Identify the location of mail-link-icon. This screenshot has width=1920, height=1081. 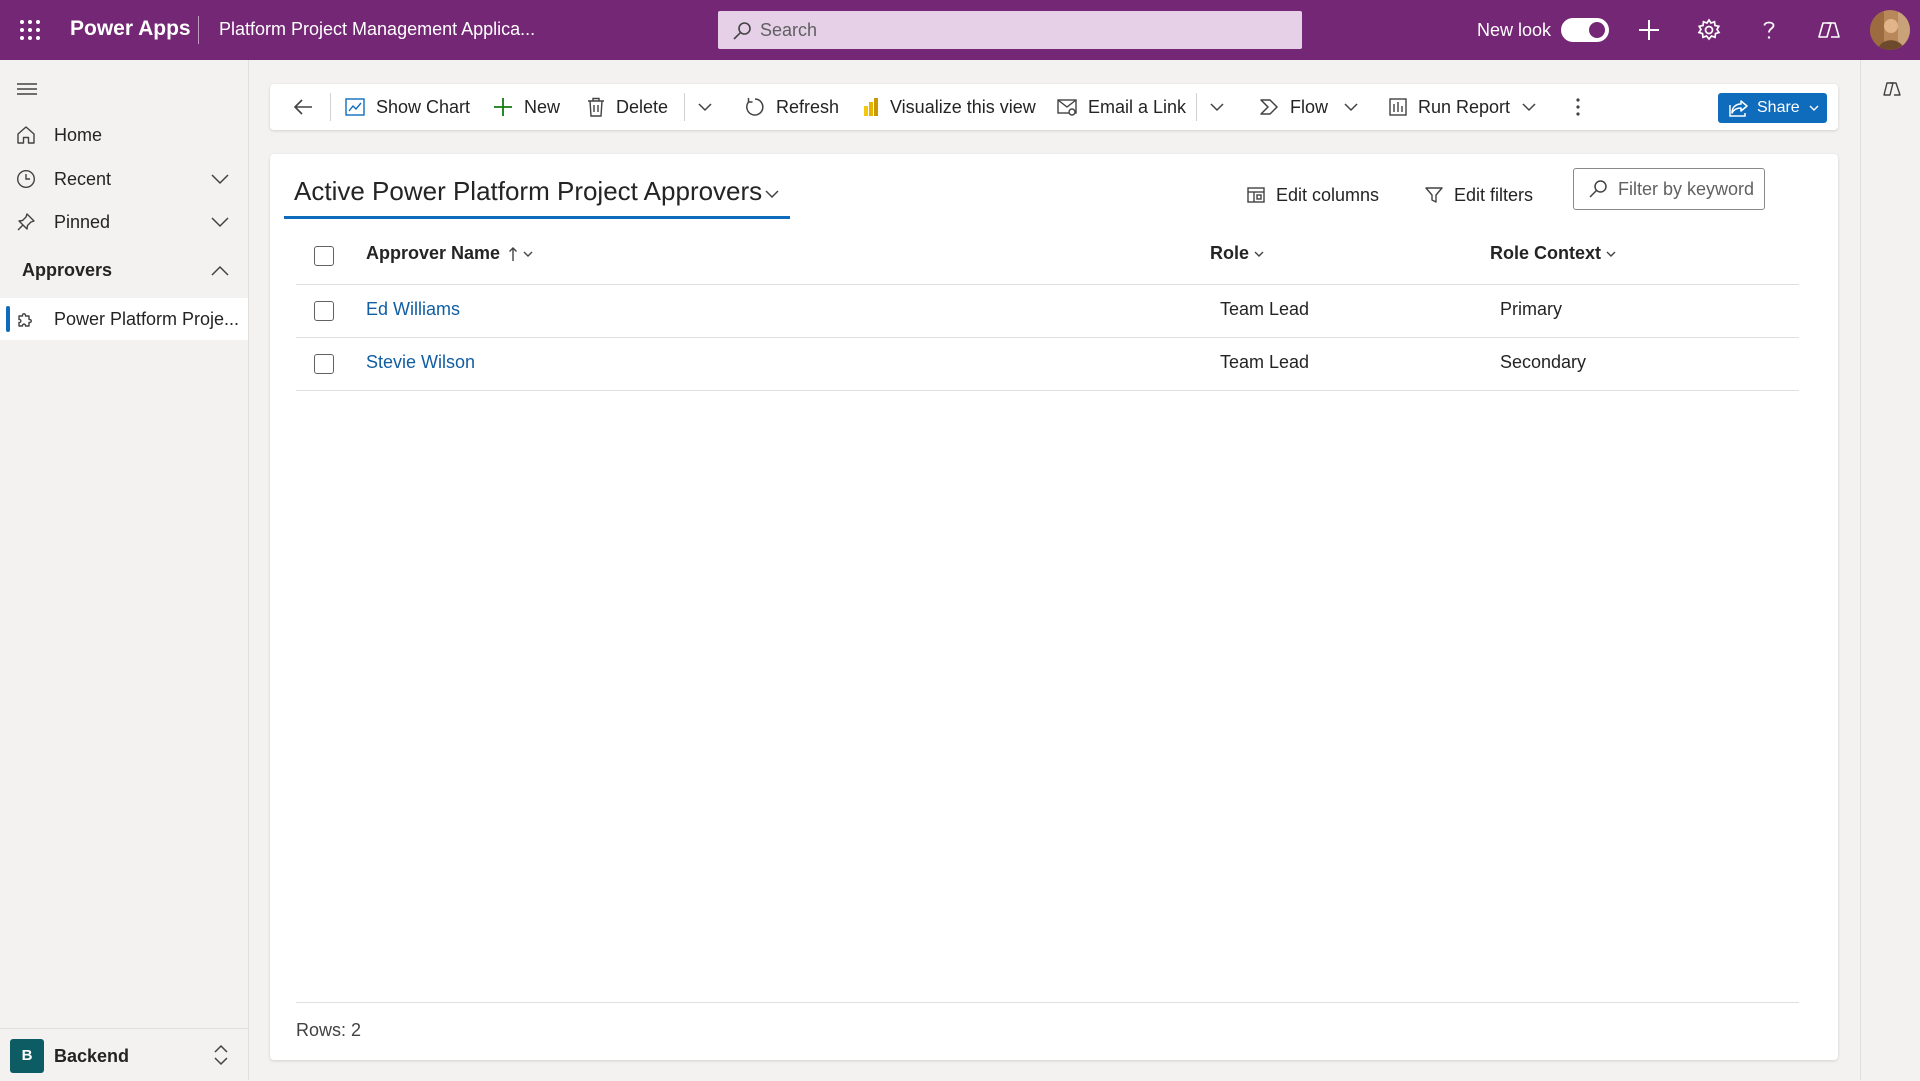
(1072, 107).